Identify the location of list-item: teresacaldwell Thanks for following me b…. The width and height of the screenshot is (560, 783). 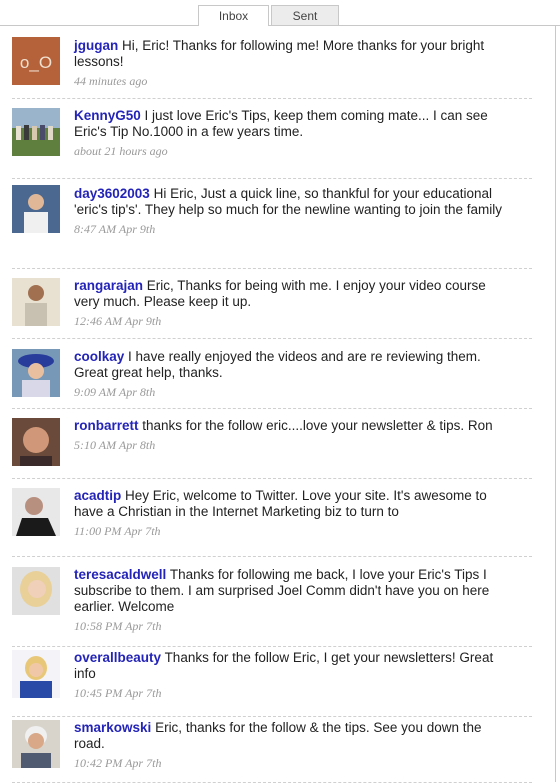
(272, 601).